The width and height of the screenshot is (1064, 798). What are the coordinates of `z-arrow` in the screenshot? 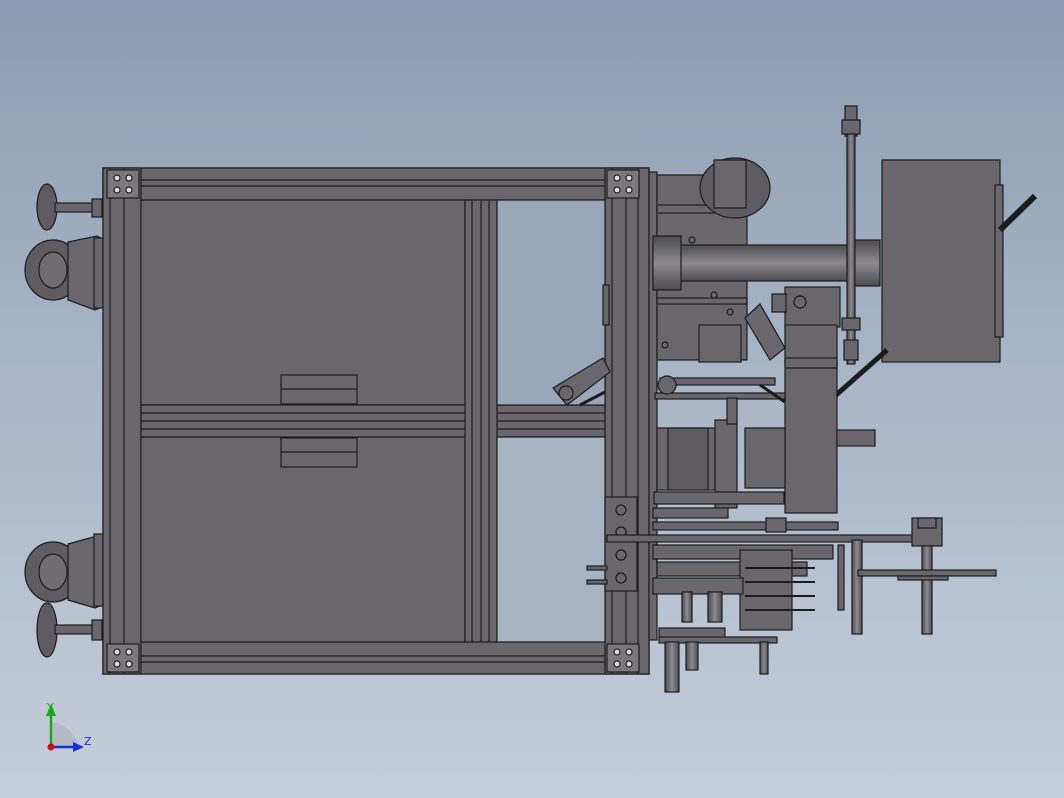 It's located at (78, 747).